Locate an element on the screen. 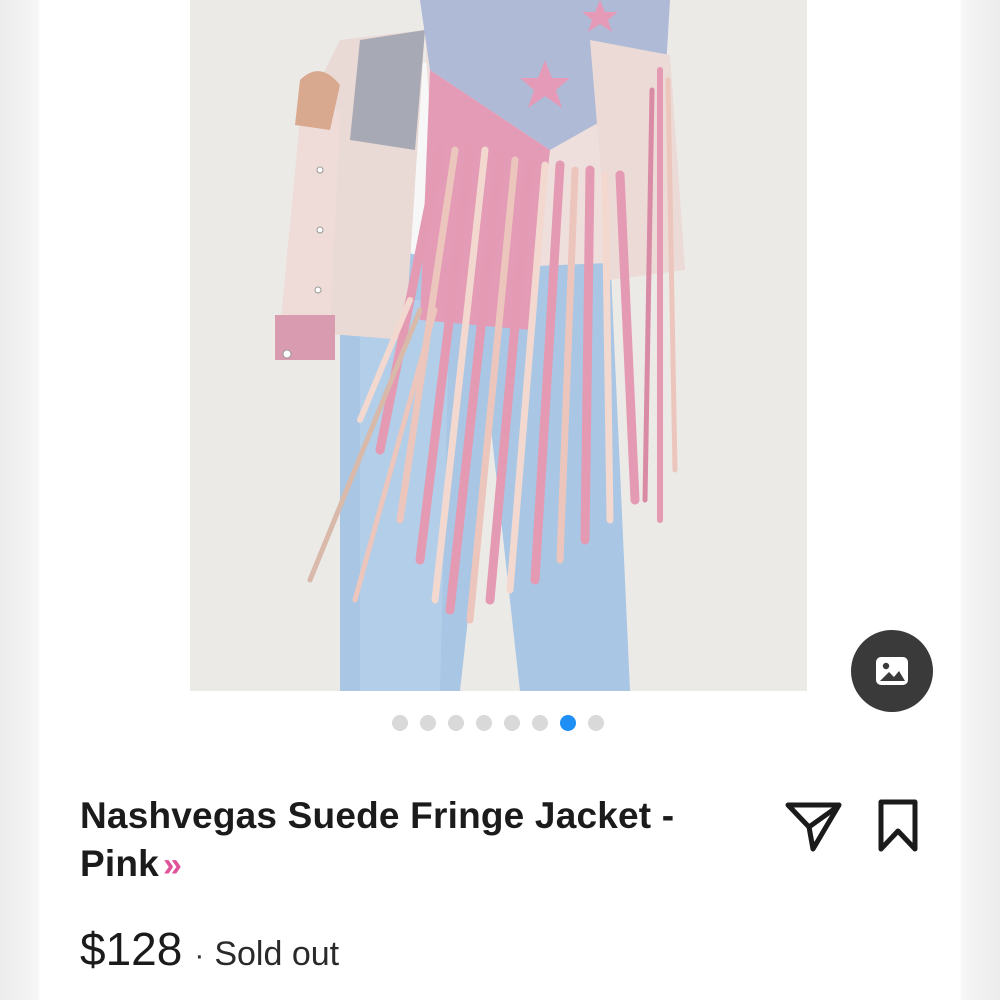 The width and height of the screenshot is (1000, 1000). price-row: $128 · Sold out is located at coordinates (209, 950).